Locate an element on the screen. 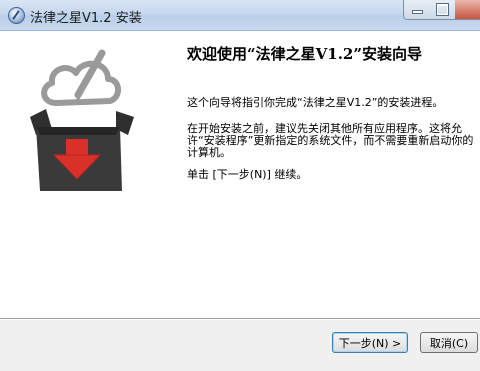 The width and height of the screenshot is (480, 371). installer-box-cloud-icon is located at coordinates (82, 120).